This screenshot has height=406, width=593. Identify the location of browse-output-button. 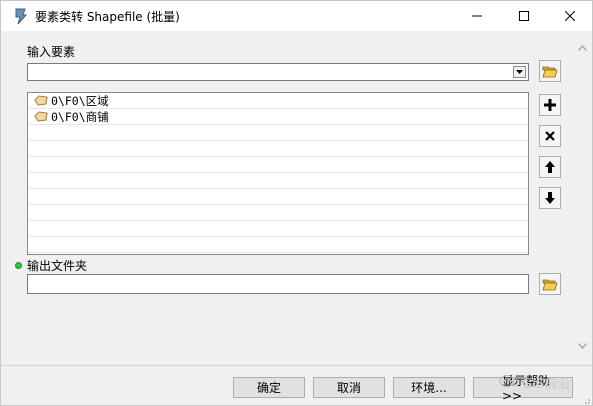
(550, 284).